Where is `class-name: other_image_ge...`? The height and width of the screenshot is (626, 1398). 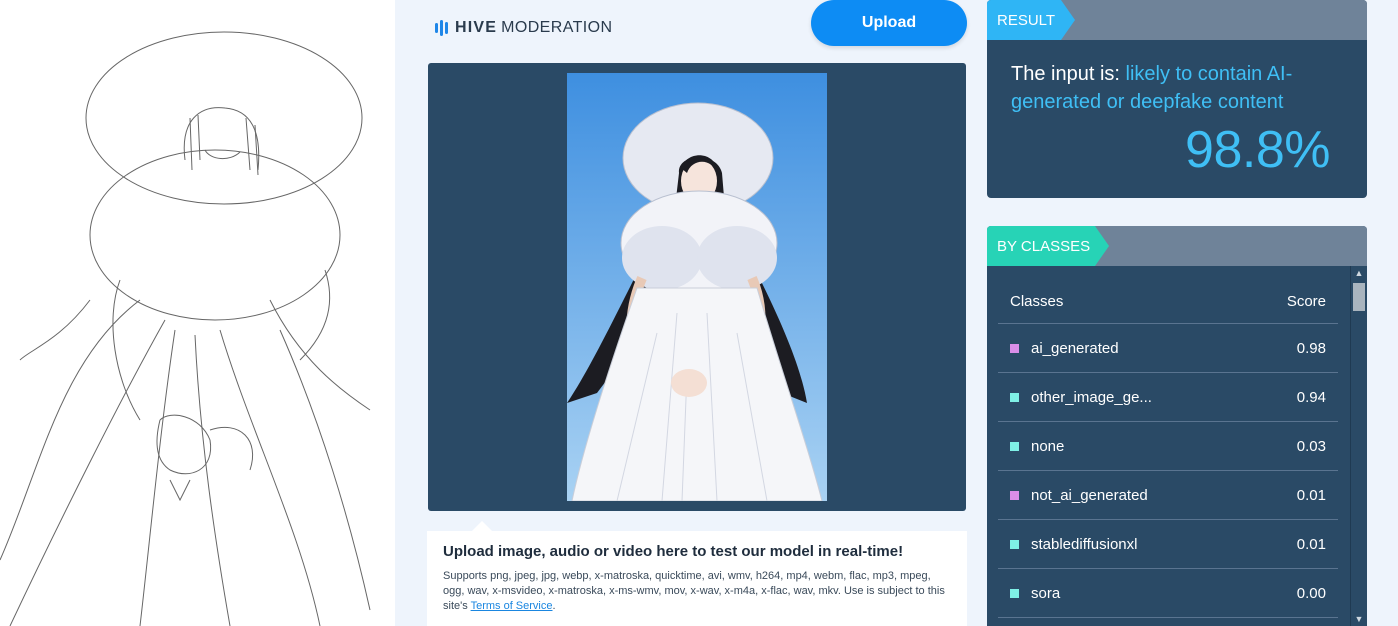 class-name: other_image_ge... is located at coordinates (1091, 397).